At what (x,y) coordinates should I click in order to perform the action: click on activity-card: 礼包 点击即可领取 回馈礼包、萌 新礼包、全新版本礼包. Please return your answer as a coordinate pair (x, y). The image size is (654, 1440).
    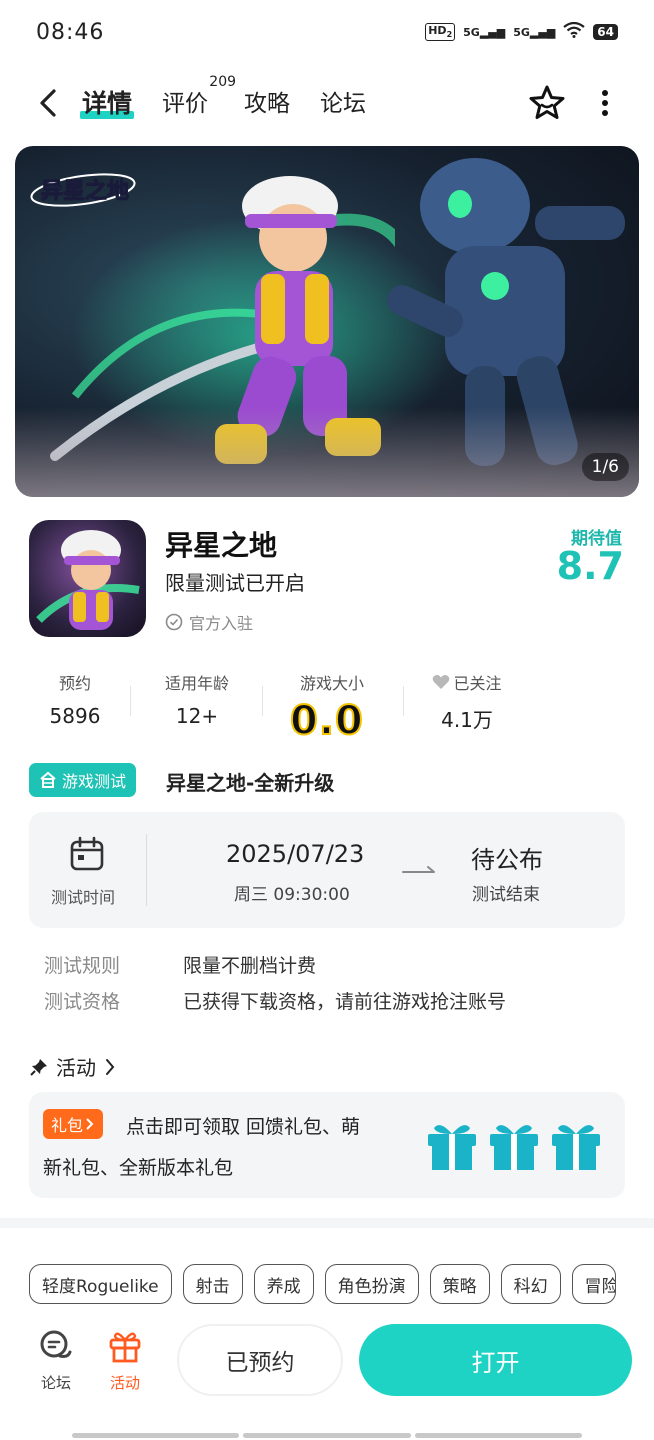
    Looking at the image, I should click on (327, 1145).